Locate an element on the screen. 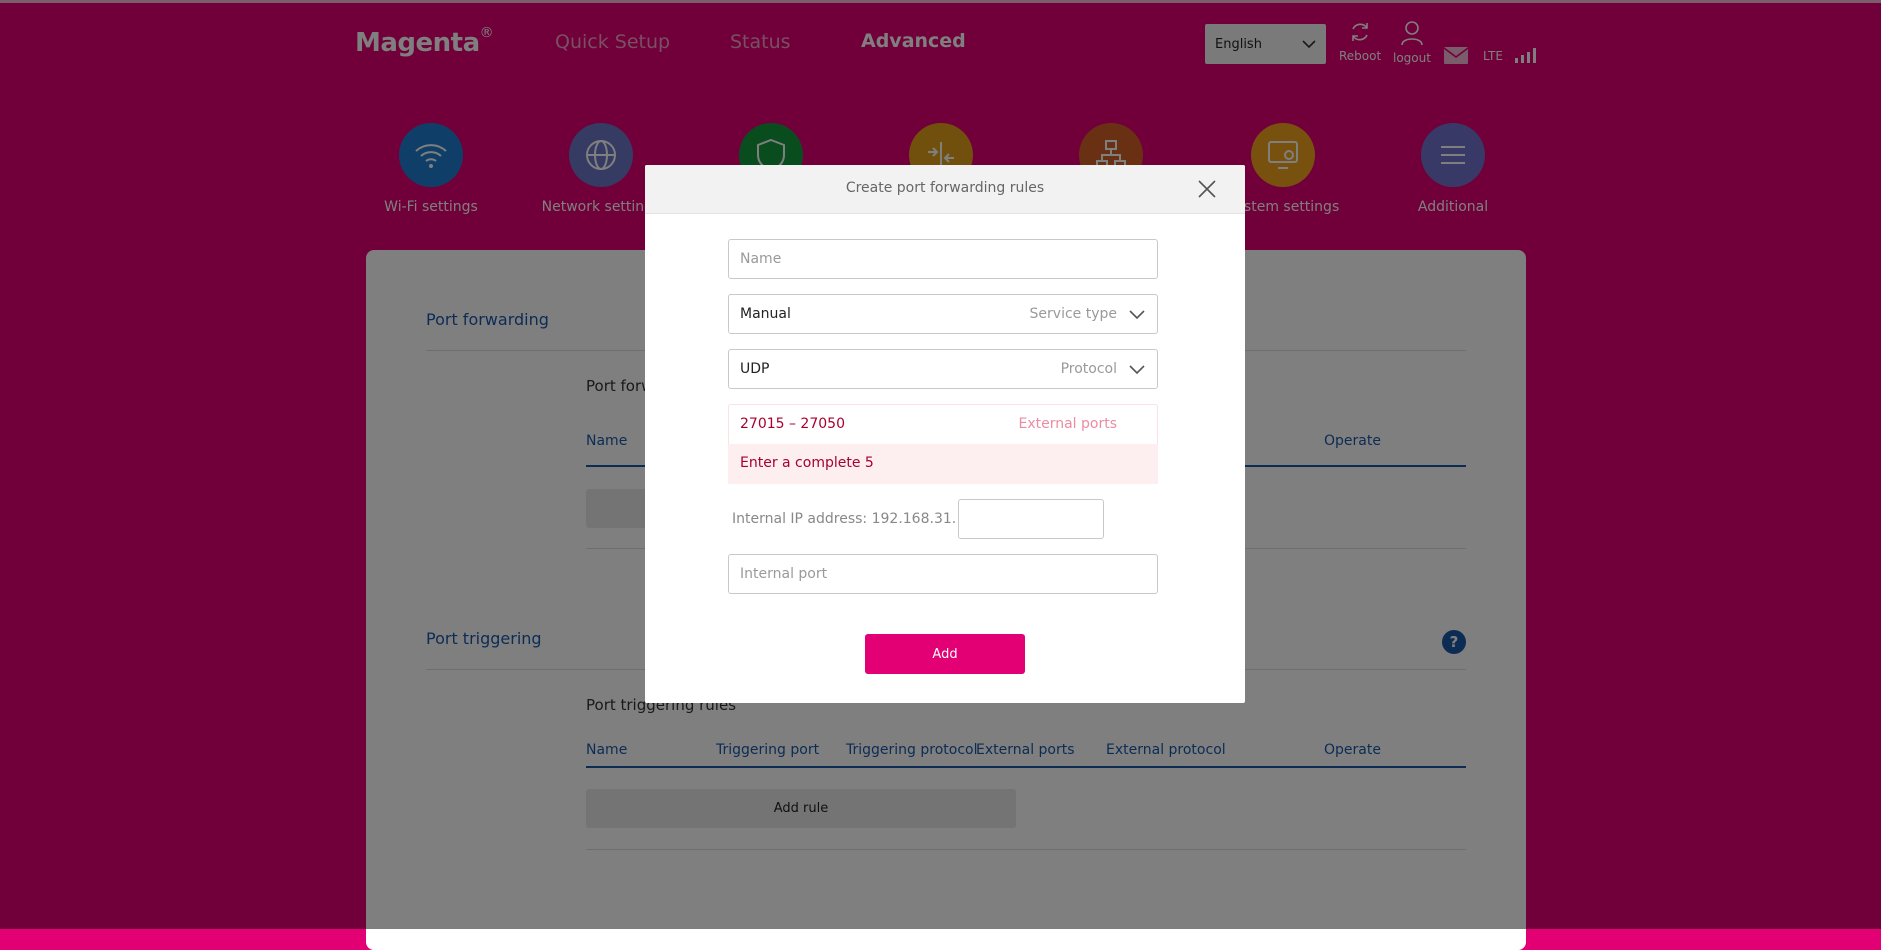 Image resolution: width=1881 pixels, height=950 pixels. internal-port-field is located at coordinates (943, 574).